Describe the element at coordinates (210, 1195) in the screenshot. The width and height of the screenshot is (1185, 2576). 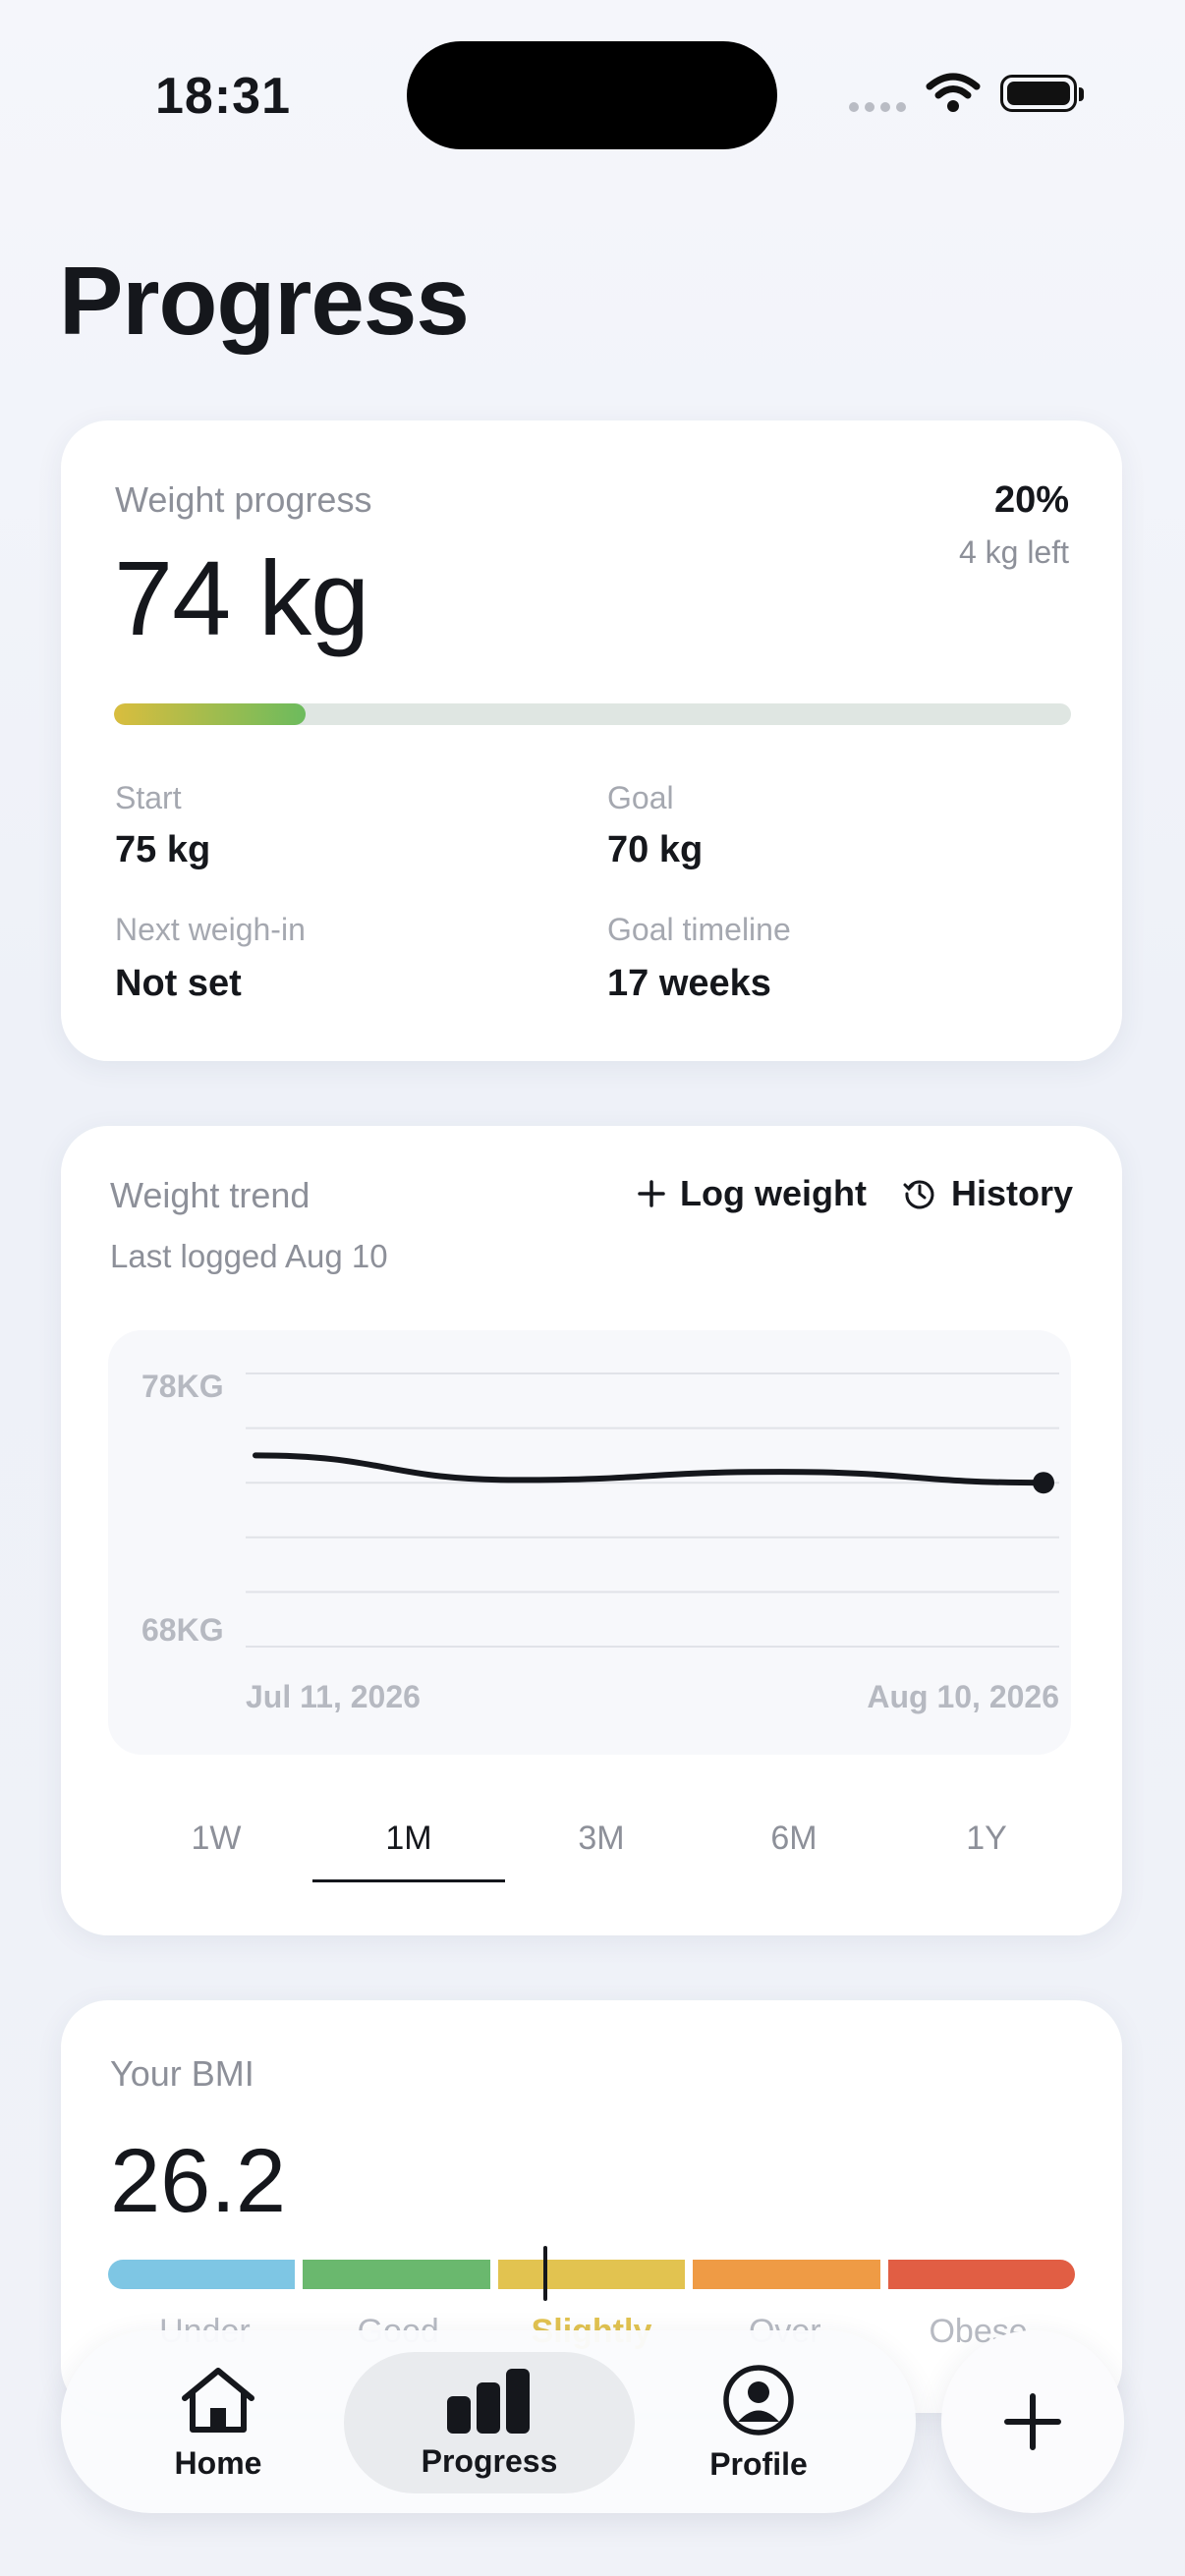
I see `weight-trend-title: Weight trend` at that location.